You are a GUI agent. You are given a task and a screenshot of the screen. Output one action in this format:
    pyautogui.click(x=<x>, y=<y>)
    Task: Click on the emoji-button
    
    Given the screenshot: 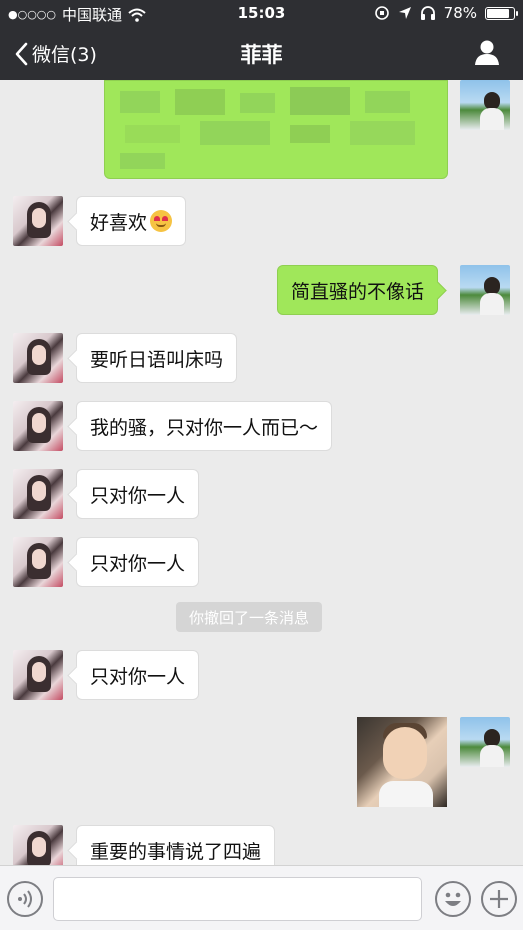 What is the action you would take?
    pyautogui.click(x=453, y=899)
    